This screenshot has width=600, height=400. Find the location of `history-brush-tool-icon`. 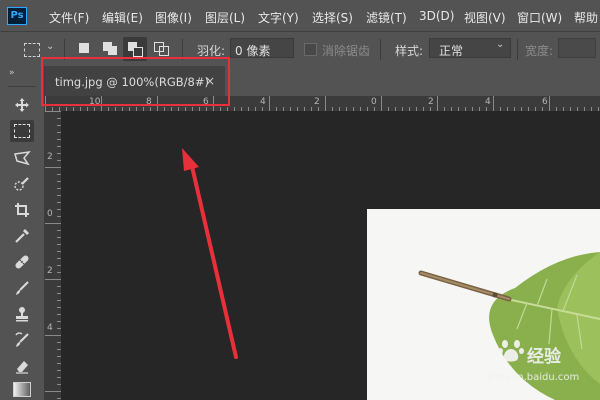

history-brush-tool-icon is located at coordinates (22, 340).